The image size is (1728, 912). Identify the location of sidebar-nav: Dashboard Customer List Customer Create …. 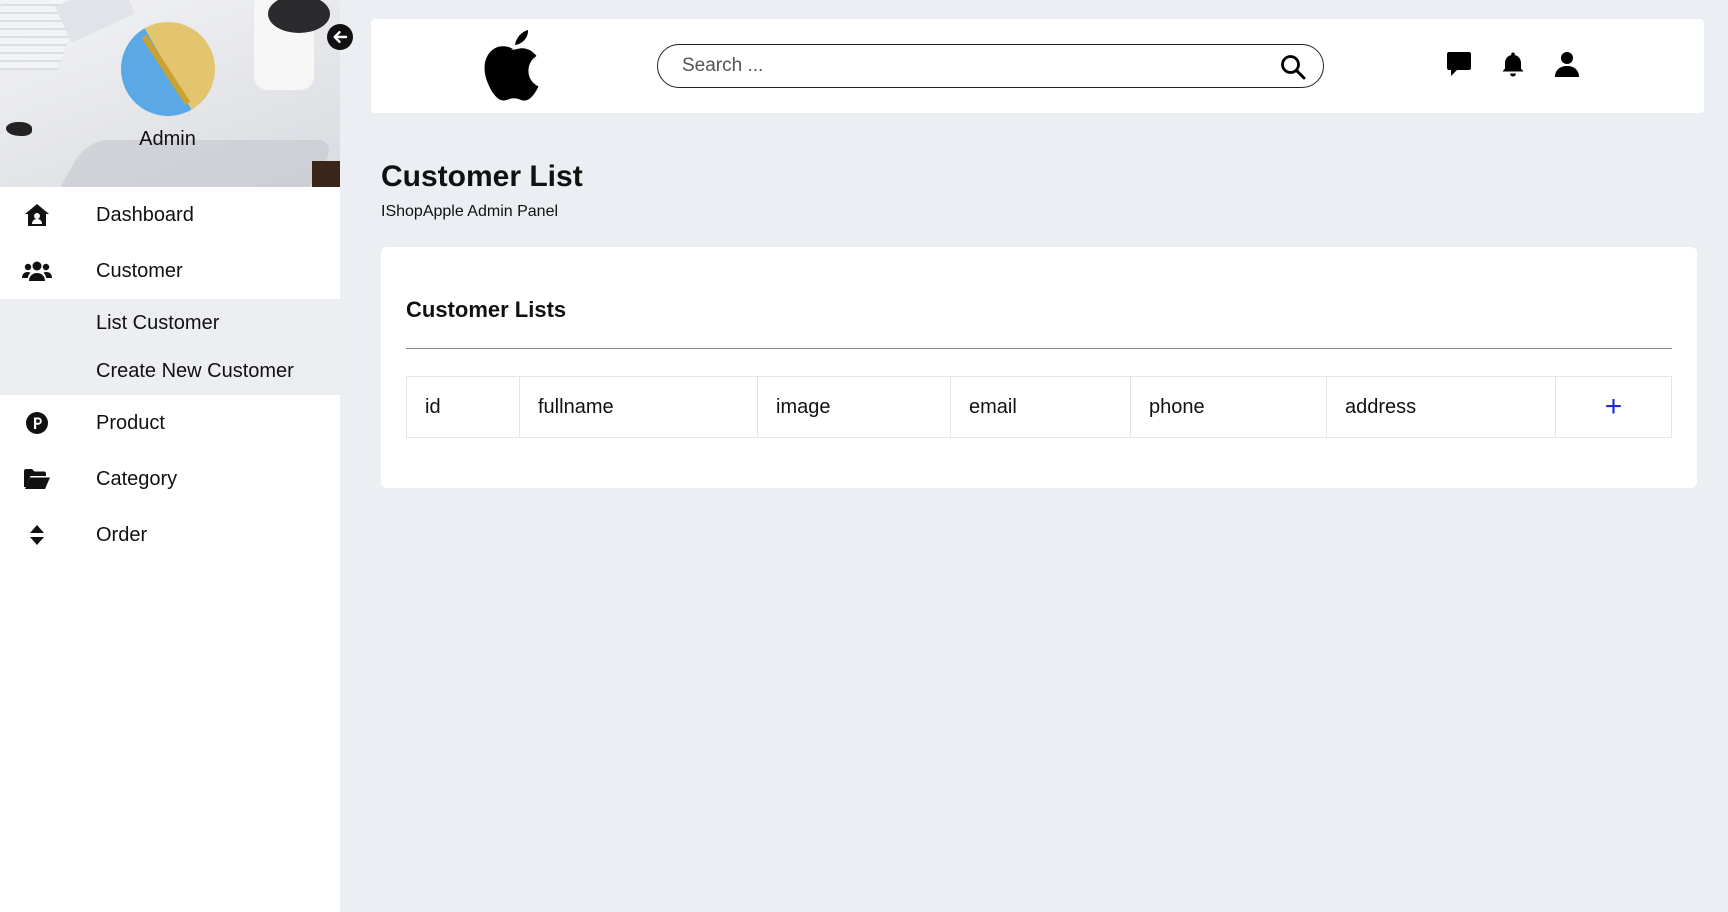
(170, 375).